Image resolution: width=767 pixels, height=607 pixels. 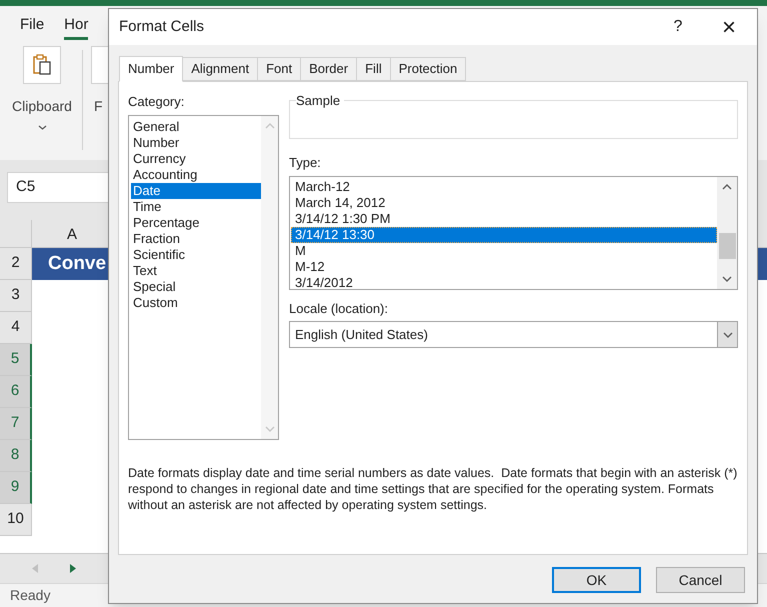 What do you see at coordinates (727, 187) in the screenshot?
I see `scroll-up-icon` at bounding box center [727, 187].